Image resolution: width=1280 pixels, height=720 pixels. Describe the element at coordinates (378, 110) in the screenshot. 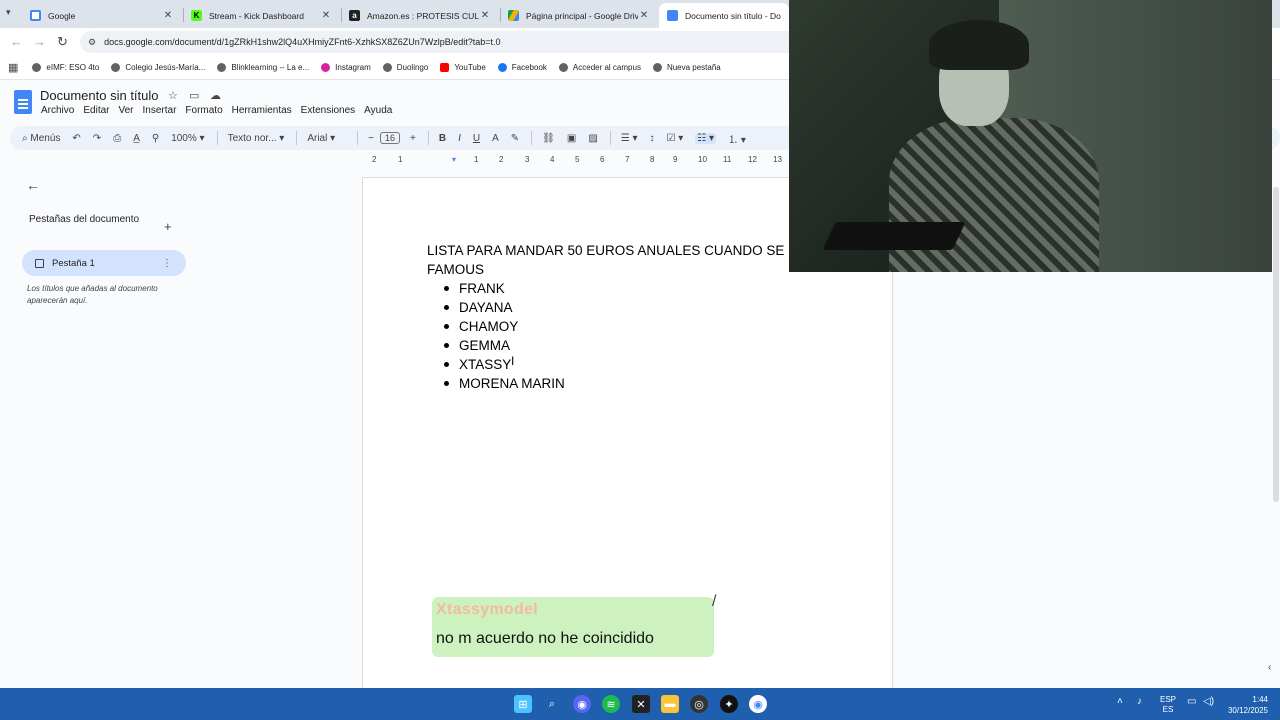

I see `menu-ayuda: Ayuda` at that location.